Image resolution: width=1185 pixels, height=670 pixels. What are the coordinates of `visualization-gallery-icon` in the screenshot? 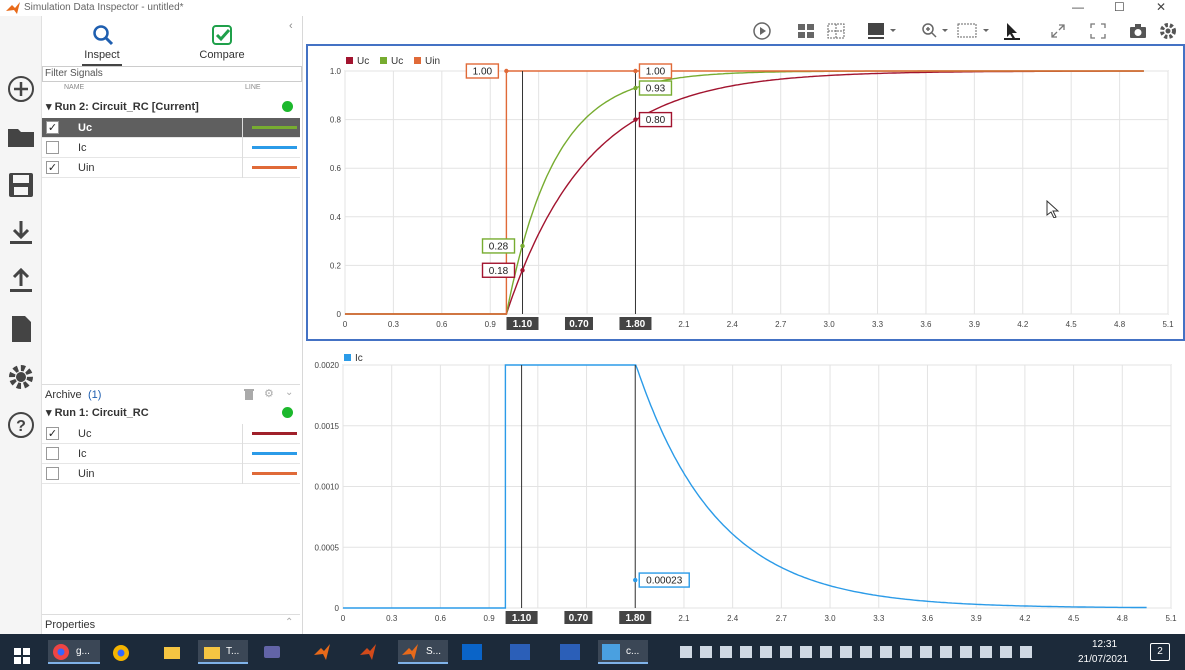 It's located at (882, 31).